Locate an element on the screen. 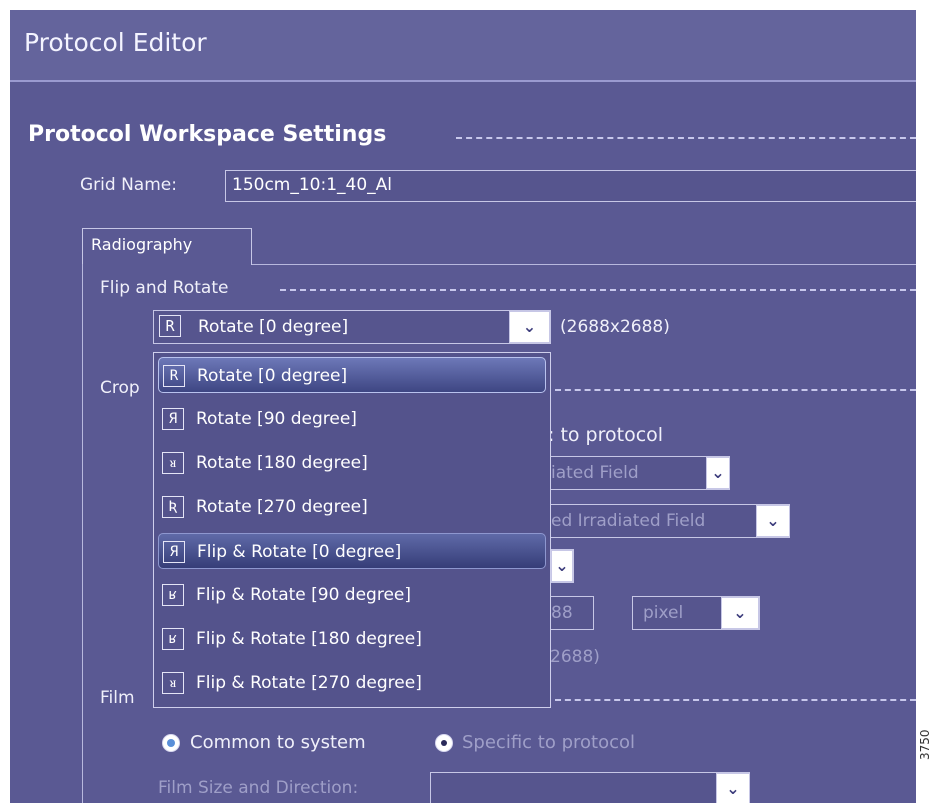  option-flip-rotate-90: ʁ Flip & Rotate [90 degree] is located at coordinates (352, 595).